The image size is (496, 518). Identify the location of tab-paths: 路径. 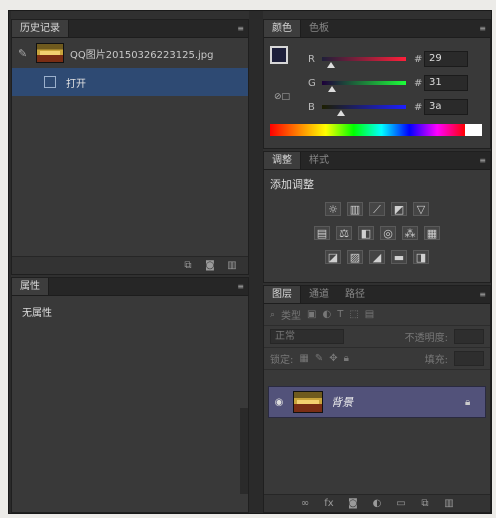
(355, 294).